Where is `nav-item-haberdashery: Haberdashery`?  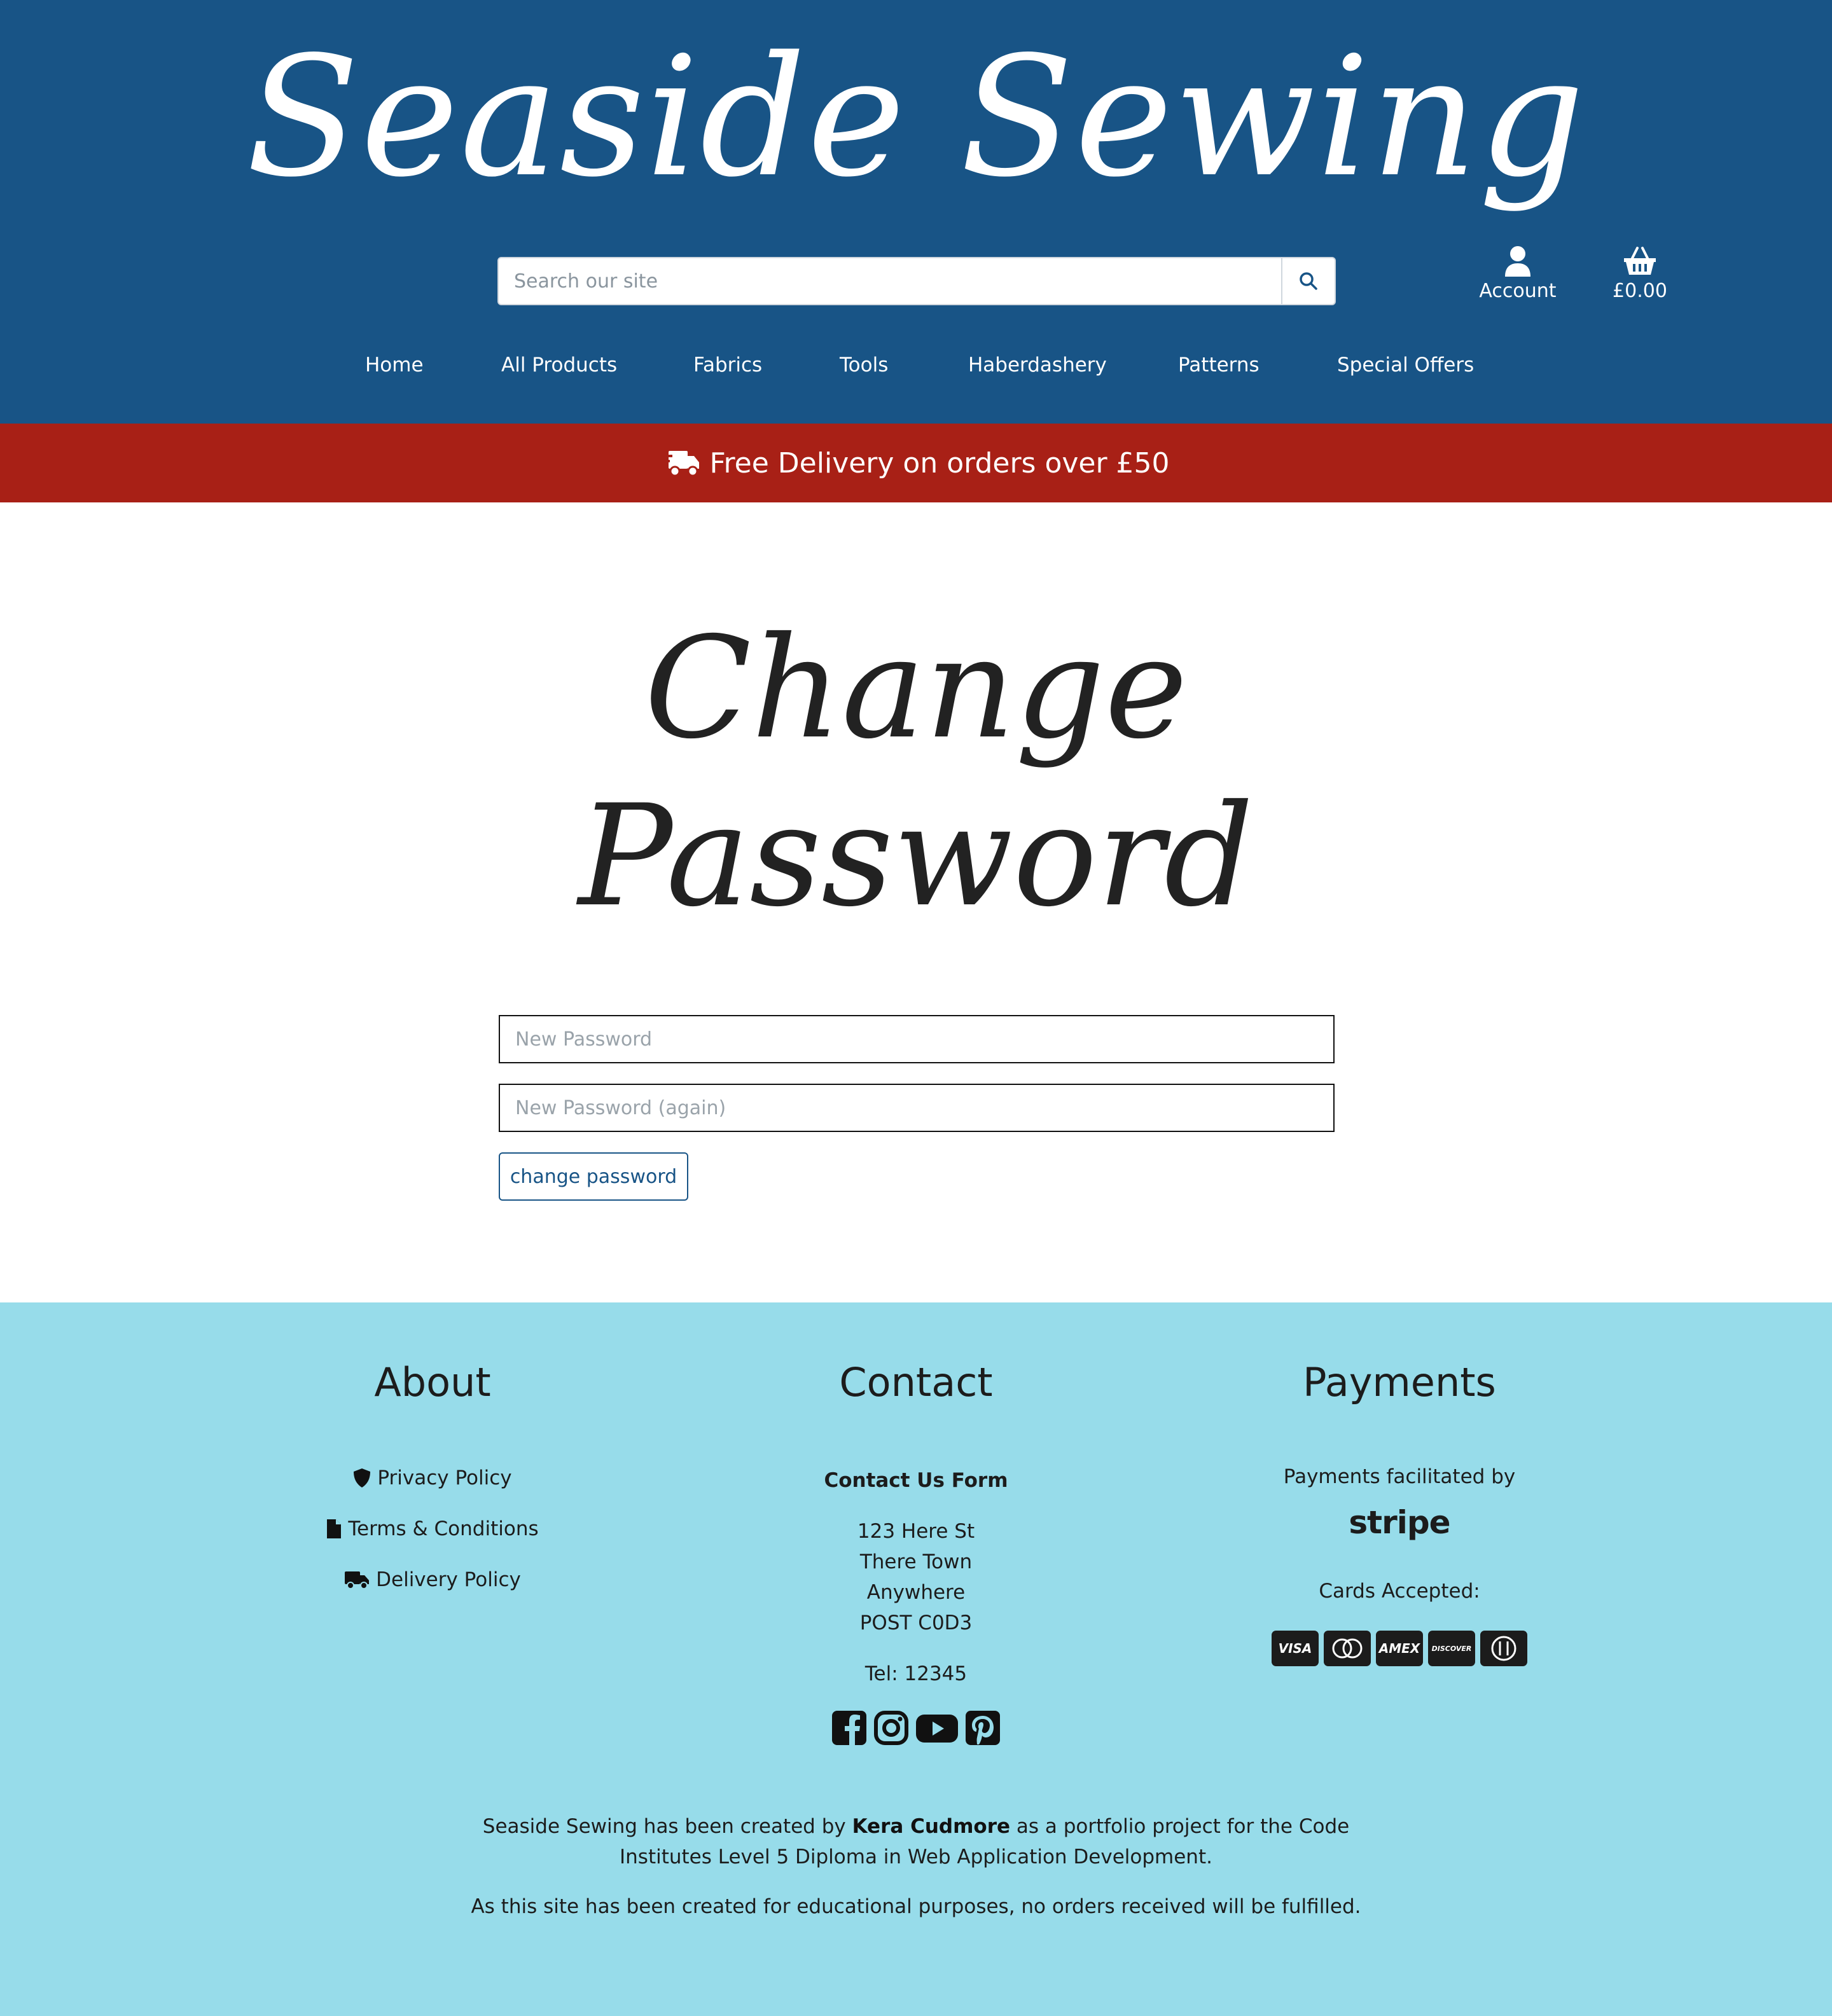
nav-item-haberdashery: Haberdashery is located at coordinates (1037, 365).